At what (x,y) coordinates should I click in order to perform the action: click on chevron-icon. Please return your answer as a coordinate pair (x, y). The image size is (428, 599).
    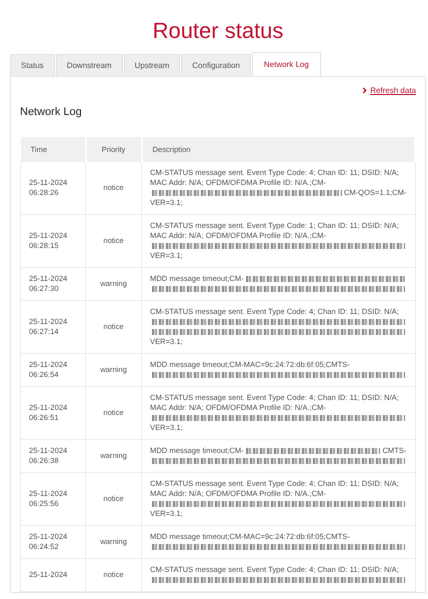
    Looking at the image, I should click on (365, 90).